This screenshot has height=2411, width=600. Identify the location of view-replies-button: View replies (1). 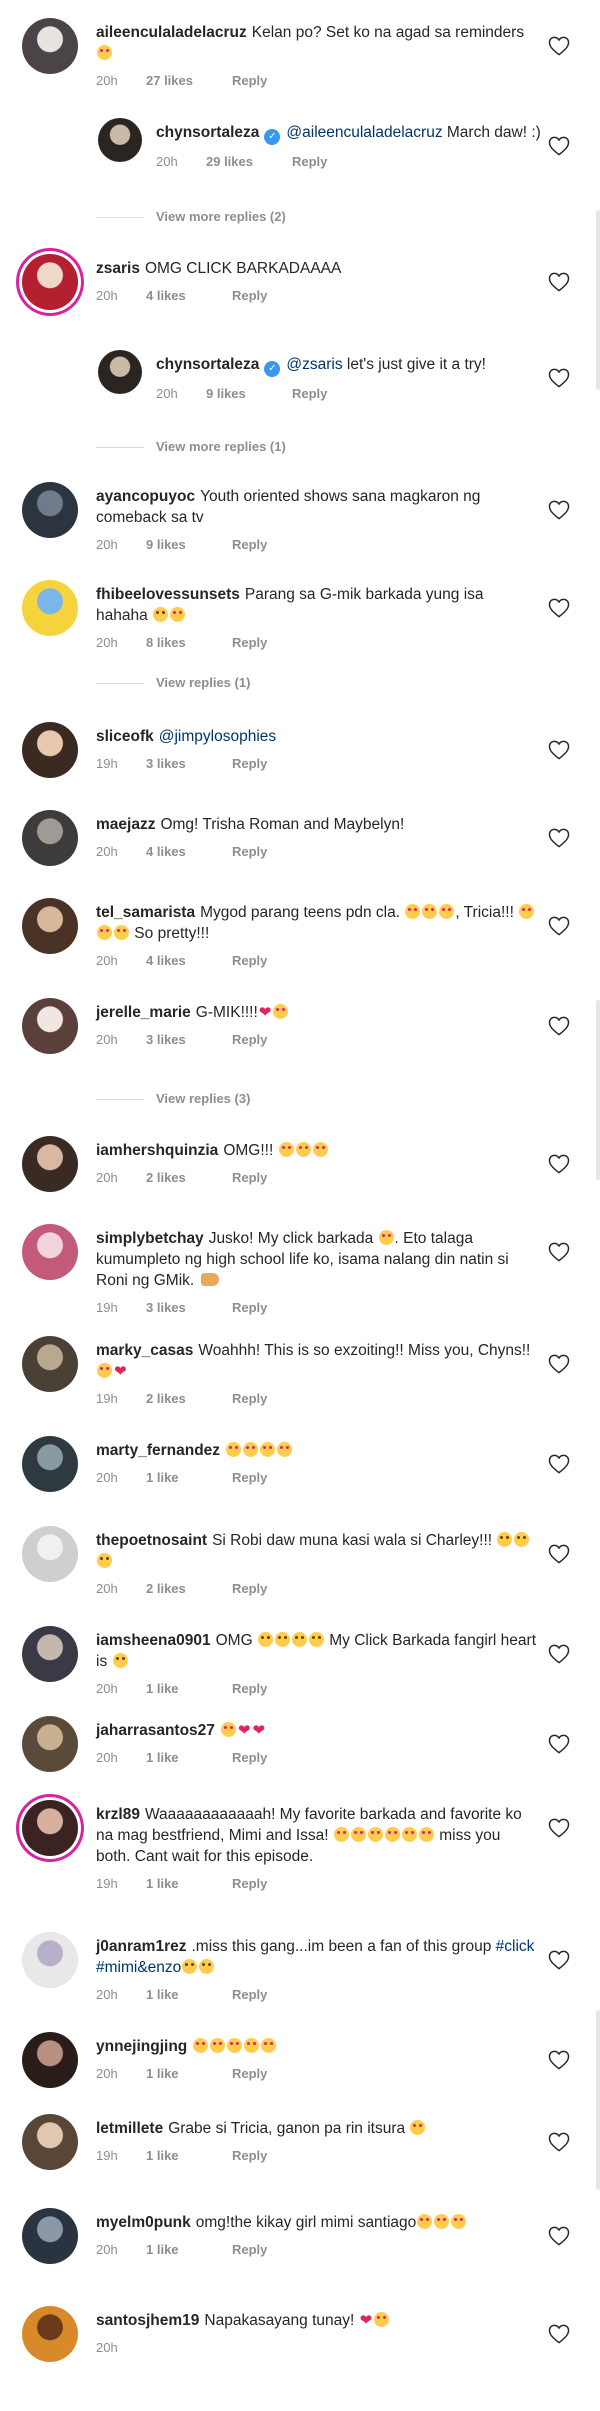
(296, 684).